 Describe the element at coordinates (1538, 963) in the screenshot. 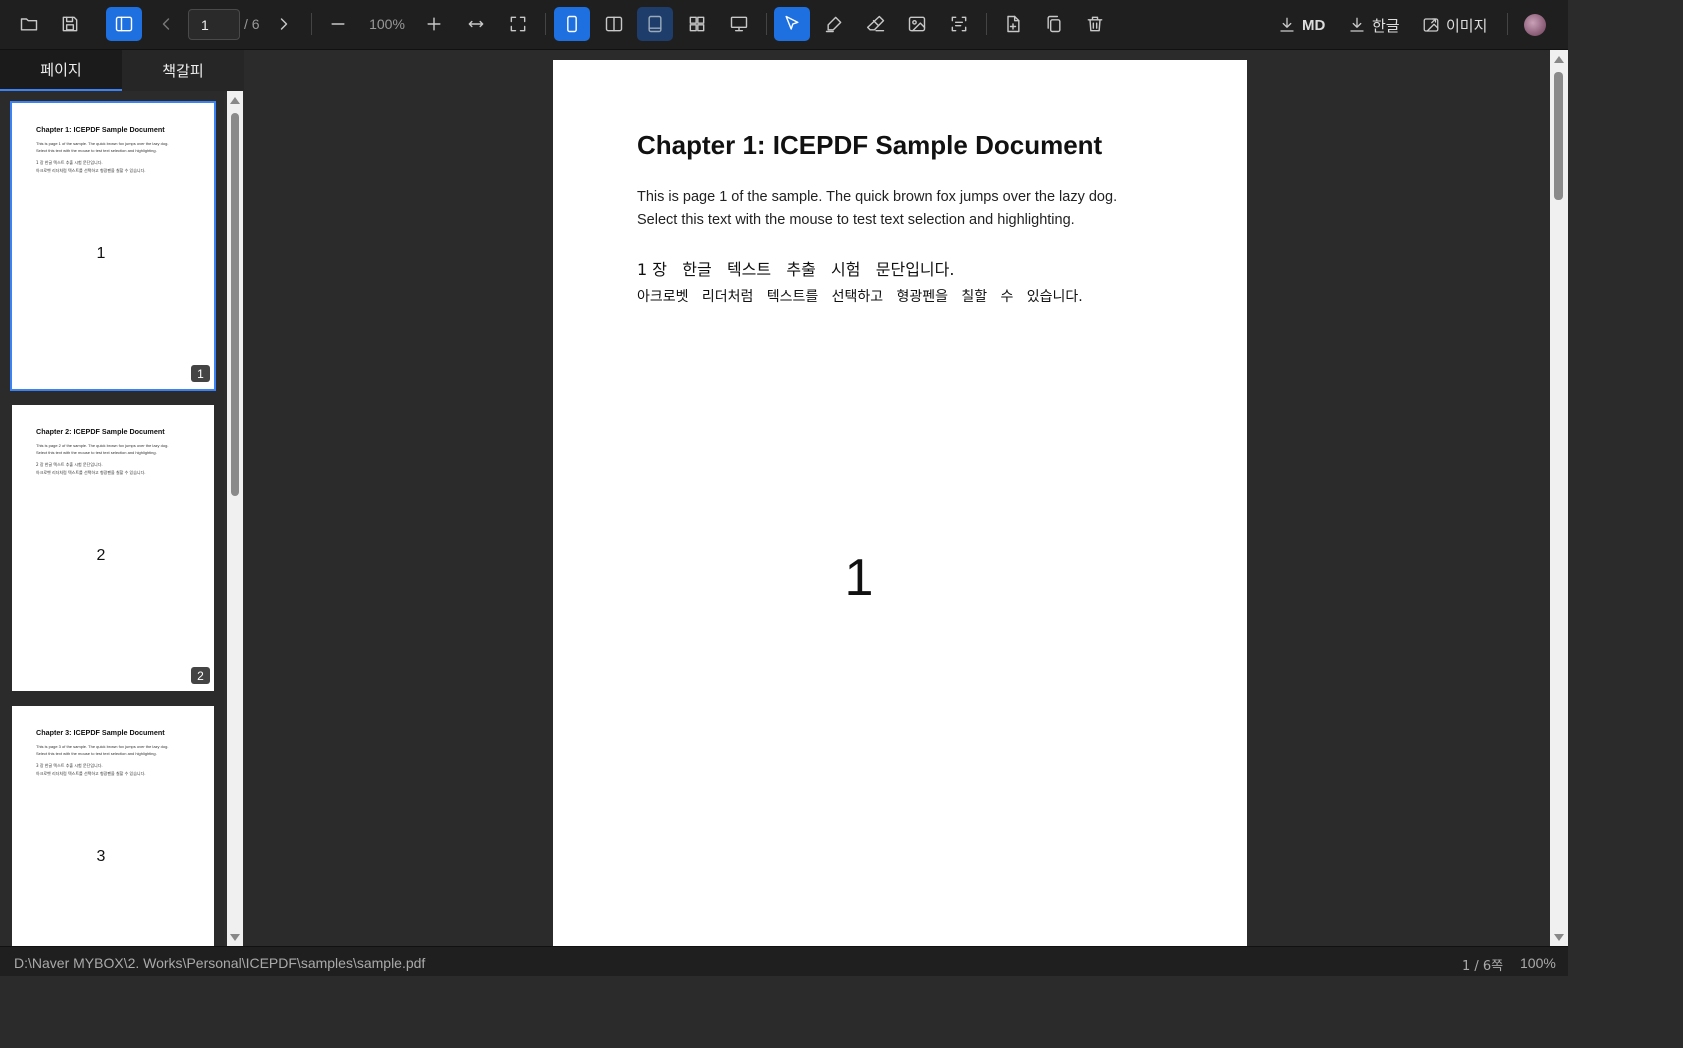

I see `status-zoom: 100%` at that location.